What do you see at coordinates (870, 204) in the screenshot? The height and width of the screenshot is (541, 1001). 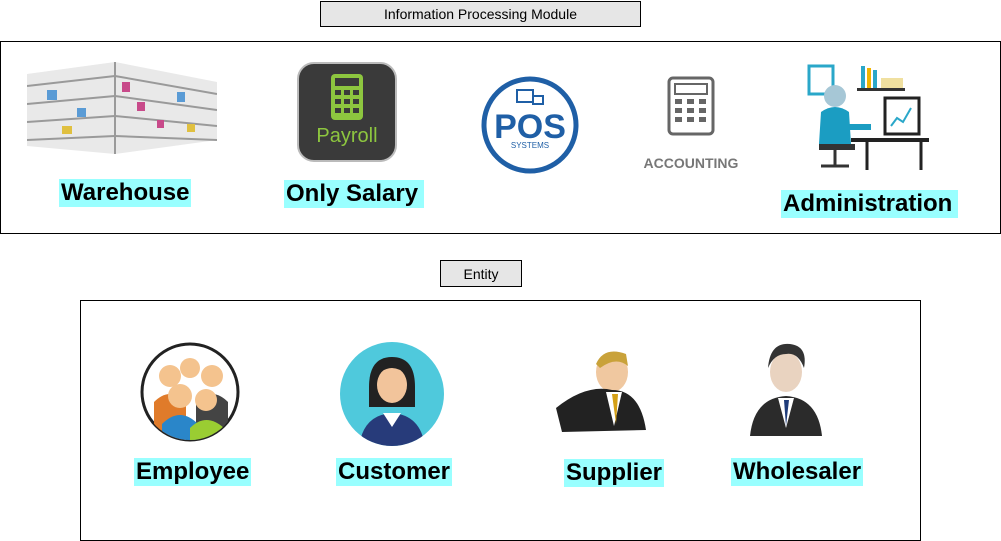 I see `administration-label: Administration` at bounding box center [870, 204].